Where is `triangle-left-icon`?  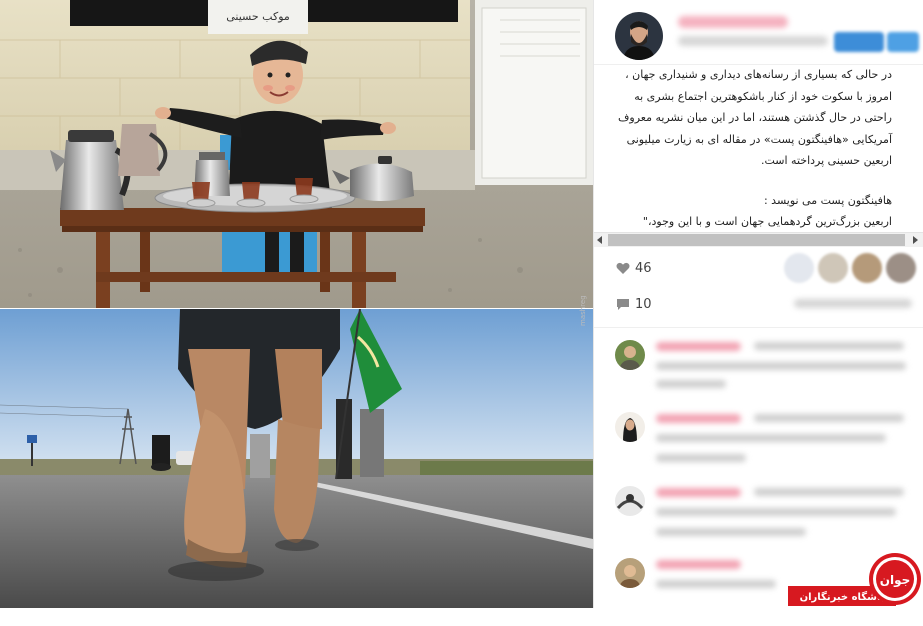
triangle-left-icon is located at coordinates (600, 240).